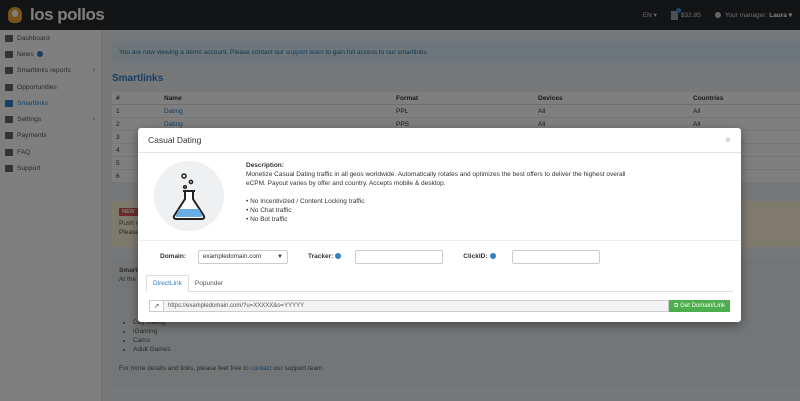  What do you see at coordinates (269, 210) in the screenshot?
I see `feature-item: • No Chat traffic` at bounding box center [269, 210].